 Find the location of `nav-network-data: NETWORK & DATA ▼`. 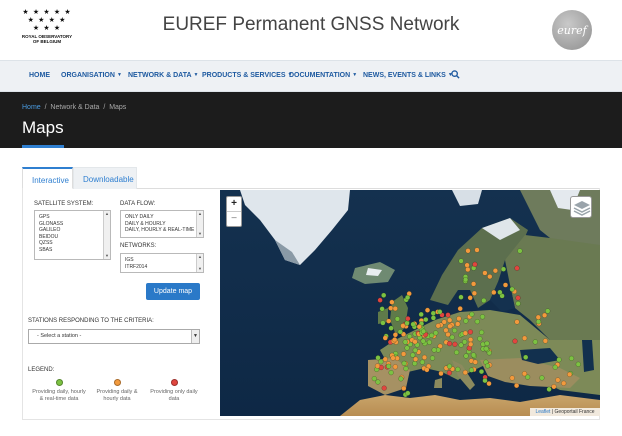

nav-network-data: NETWORK & DATA ▼ is located at coordinates (163, 75).